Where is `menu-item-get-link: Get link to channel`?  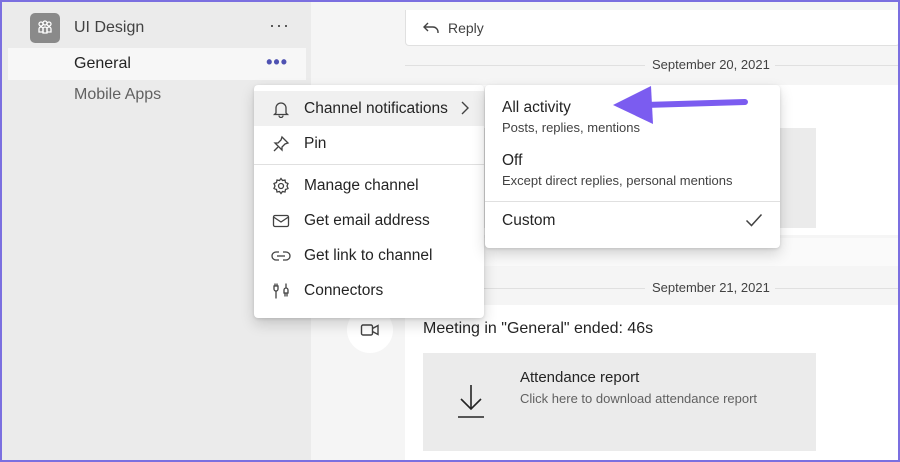
menu-item-get-link: Get link to channel is located at coordinates (369, 255).